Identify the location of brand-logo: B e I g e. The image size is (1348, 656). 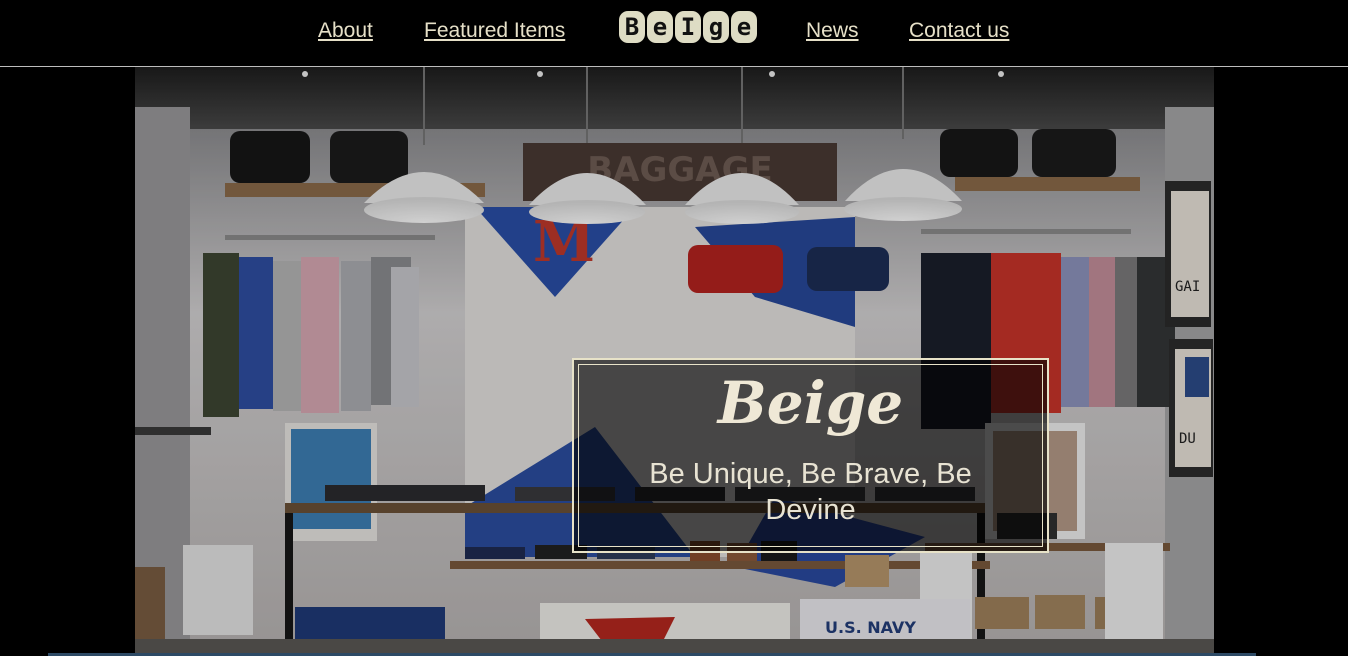
(689, 27).